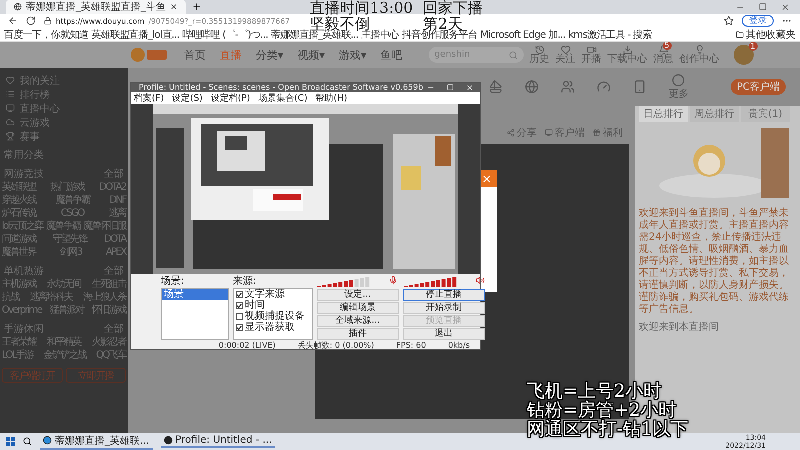  What do you see at coordinates (64, 94) in the screenshot?
I see `sidebar-item: 排行榜` at bounding box center [64, 94].